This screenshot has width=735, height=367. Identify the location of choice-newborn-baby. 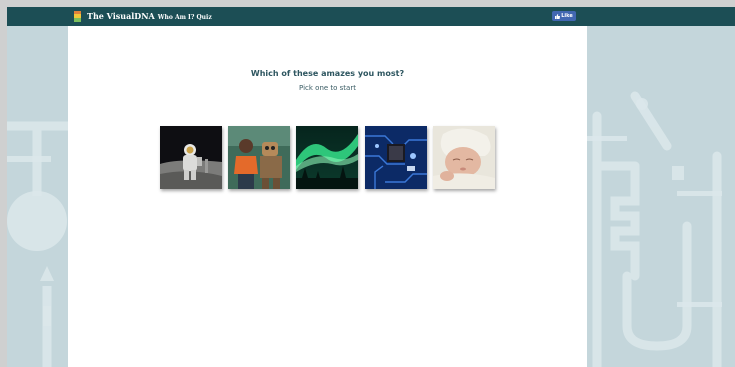
(464, 157).